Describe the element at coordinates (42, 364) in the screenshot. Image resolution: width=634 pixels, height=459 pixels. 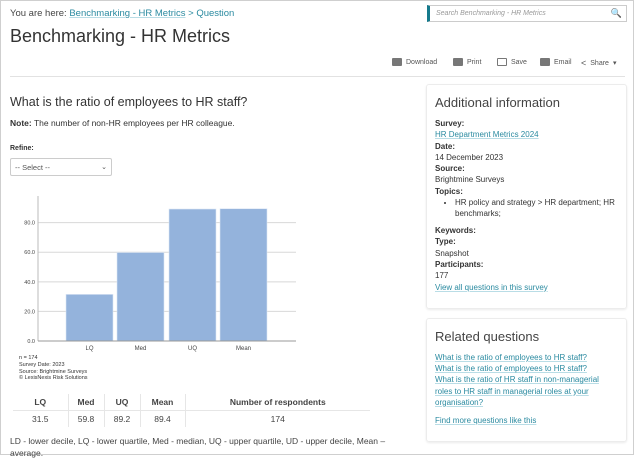
I see `chart-survey-date: Survey Date: 2023` at that location.